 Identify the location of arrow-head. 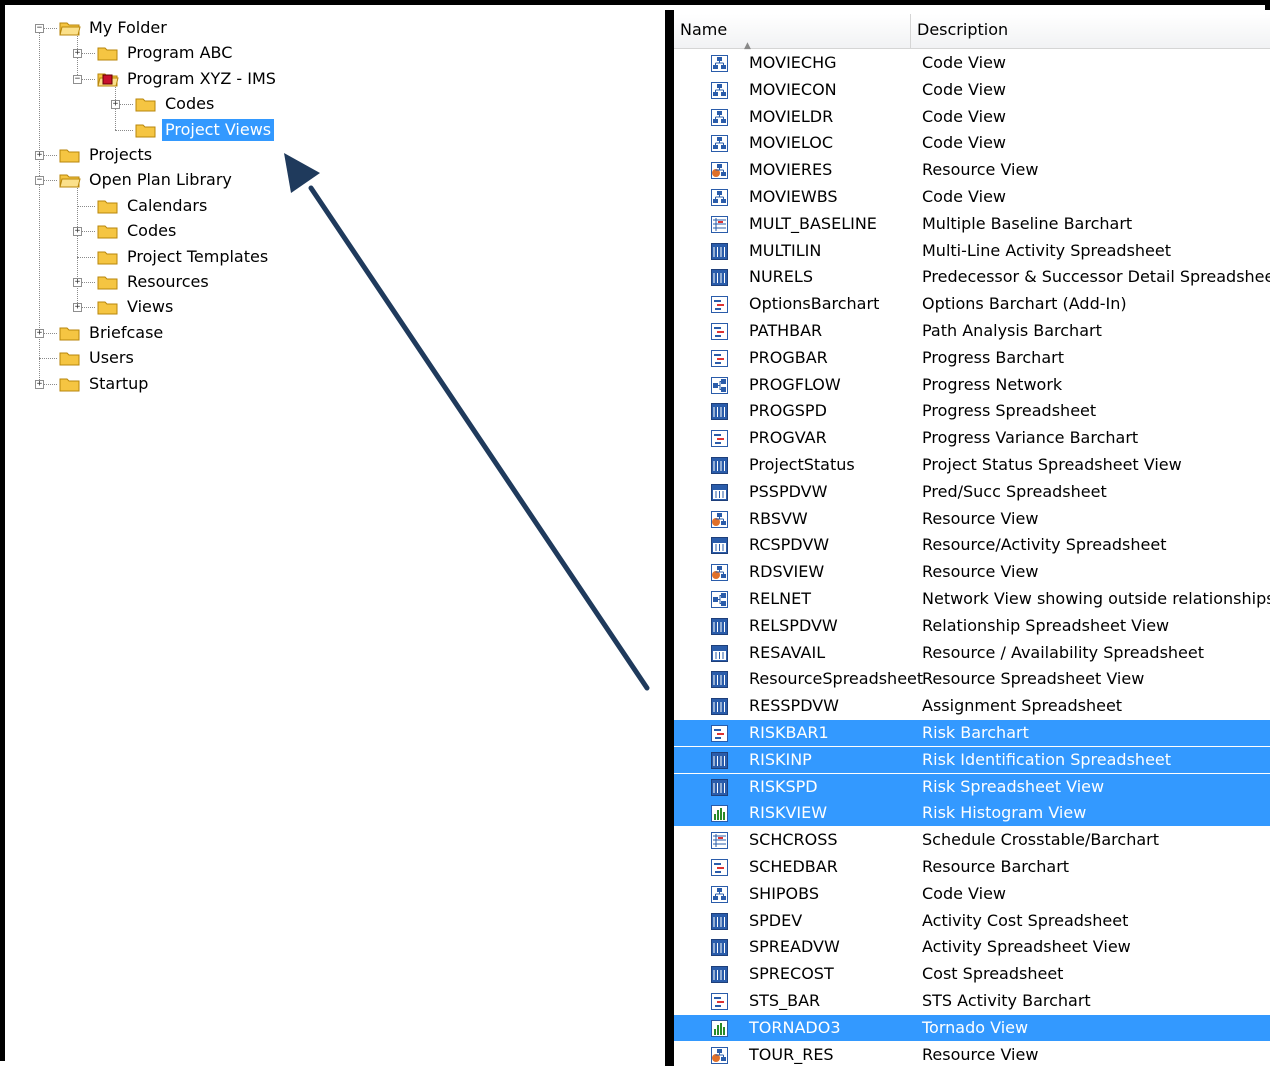
(302, 173).